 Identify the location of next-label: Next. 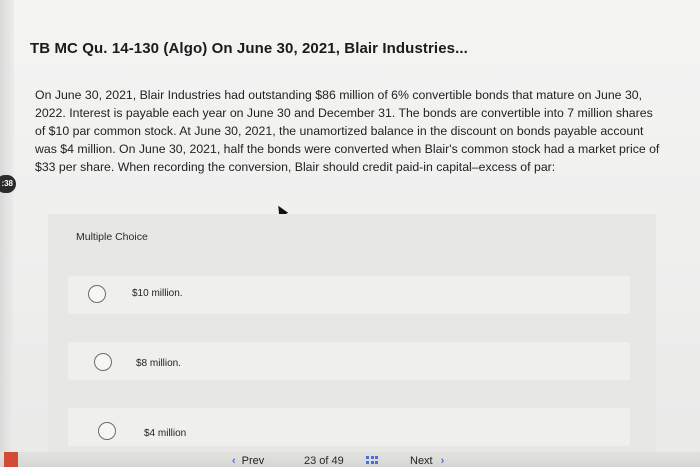
(421, 461).